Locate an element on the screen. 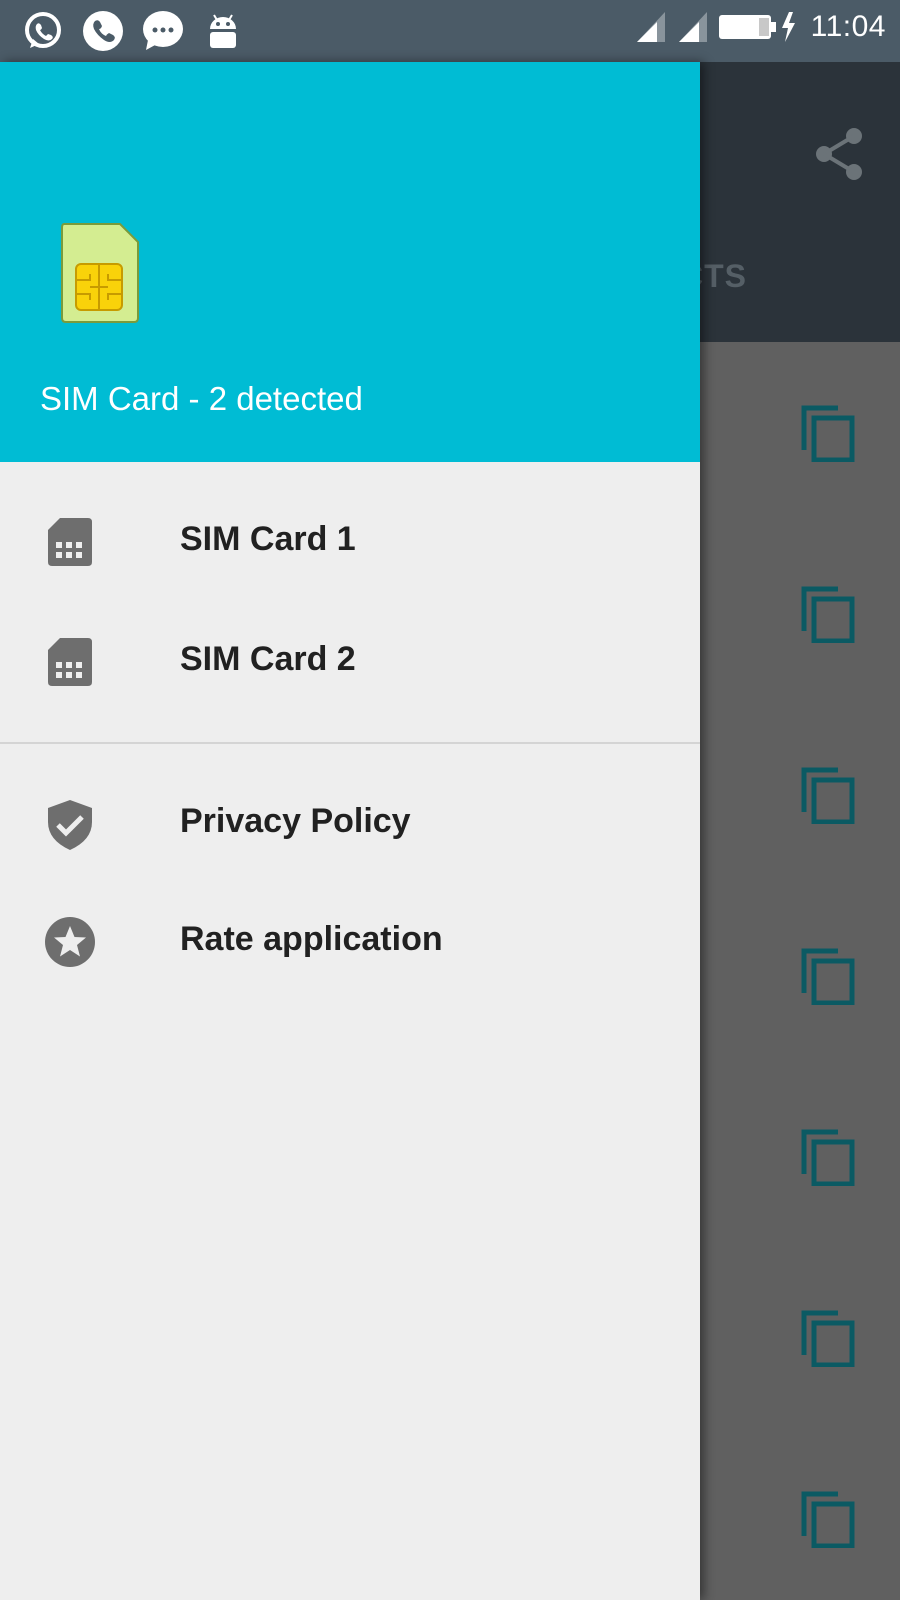 This screenshot has height=1600, width=900. menu-item-sim-card-1: SIM Card 1 is located at coordinates (350, 542).